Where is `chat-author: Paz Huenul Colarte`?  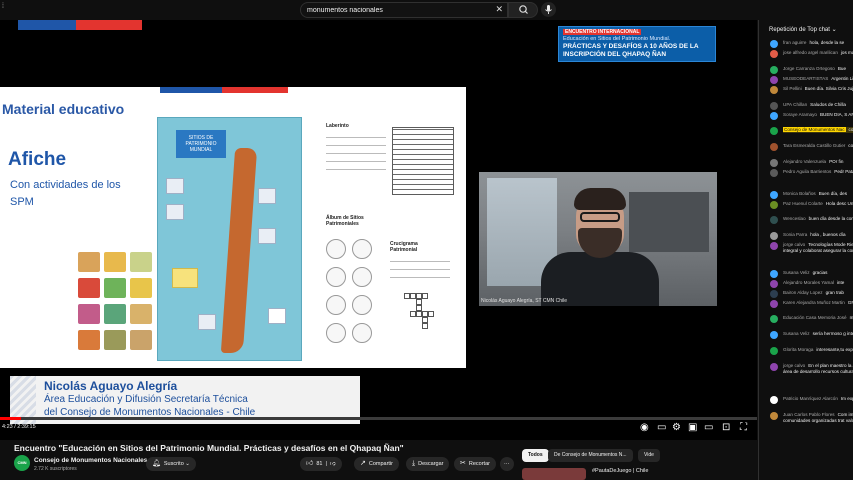 chat-author: Paz Huenul Colarte is located at coordinates (803, 203).